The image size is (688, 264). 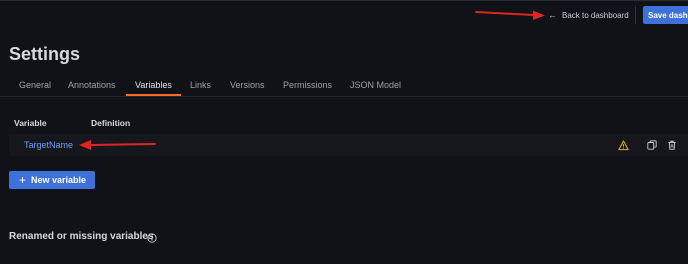 I want to click on annotation-arrow-variable, so click(x=117, y=145).